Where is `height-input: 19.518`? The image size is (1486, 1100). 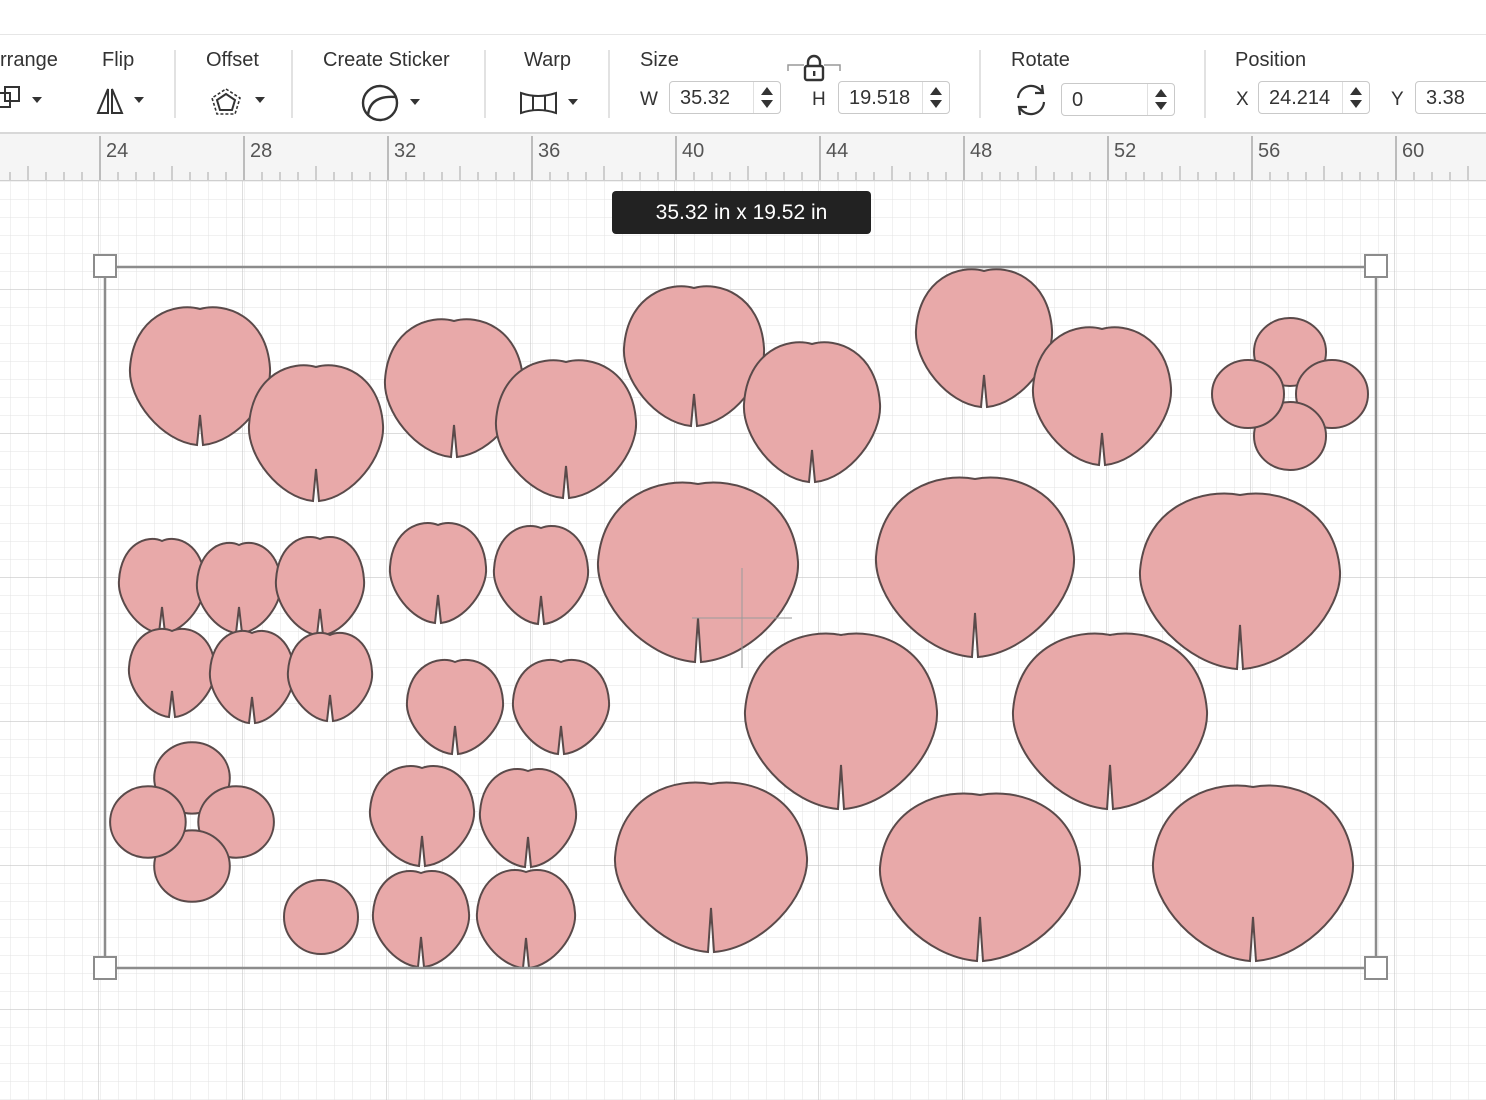 height-input: 19.518 is located at coordinates (894, 97).